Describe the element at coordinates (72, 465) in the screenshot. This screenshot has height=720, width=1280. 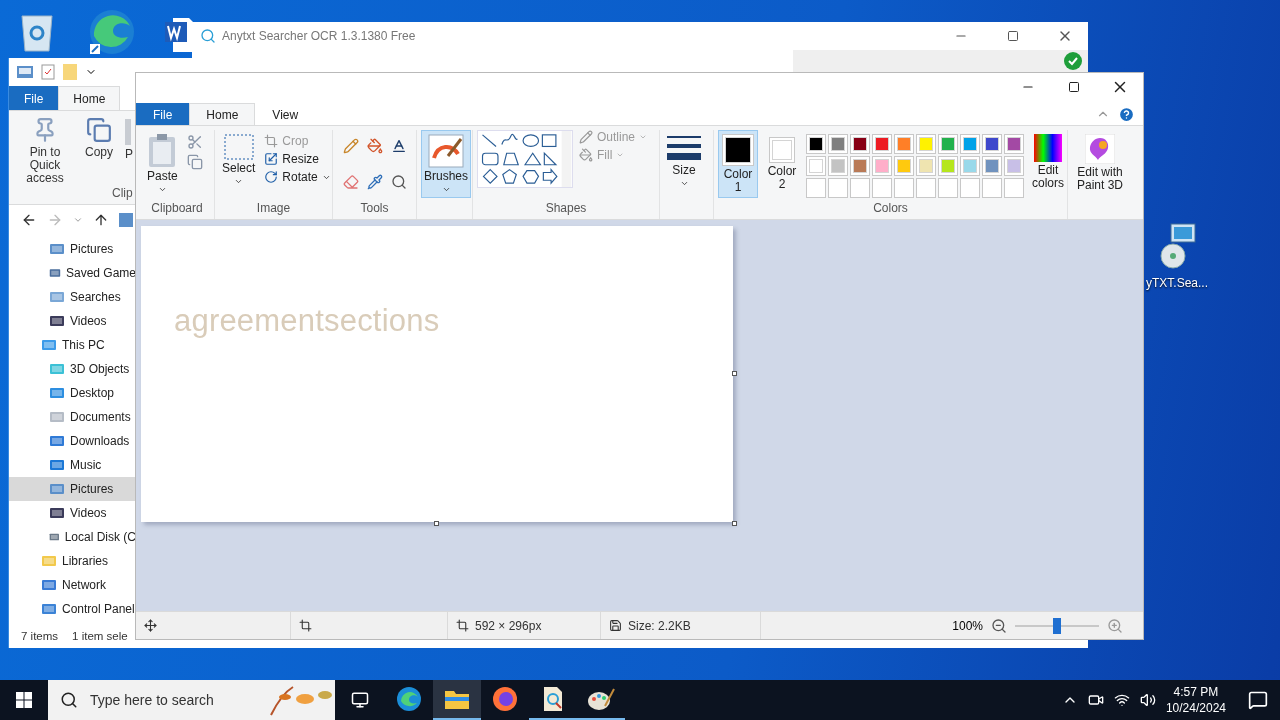
I see `nav-item: Music` at that location.